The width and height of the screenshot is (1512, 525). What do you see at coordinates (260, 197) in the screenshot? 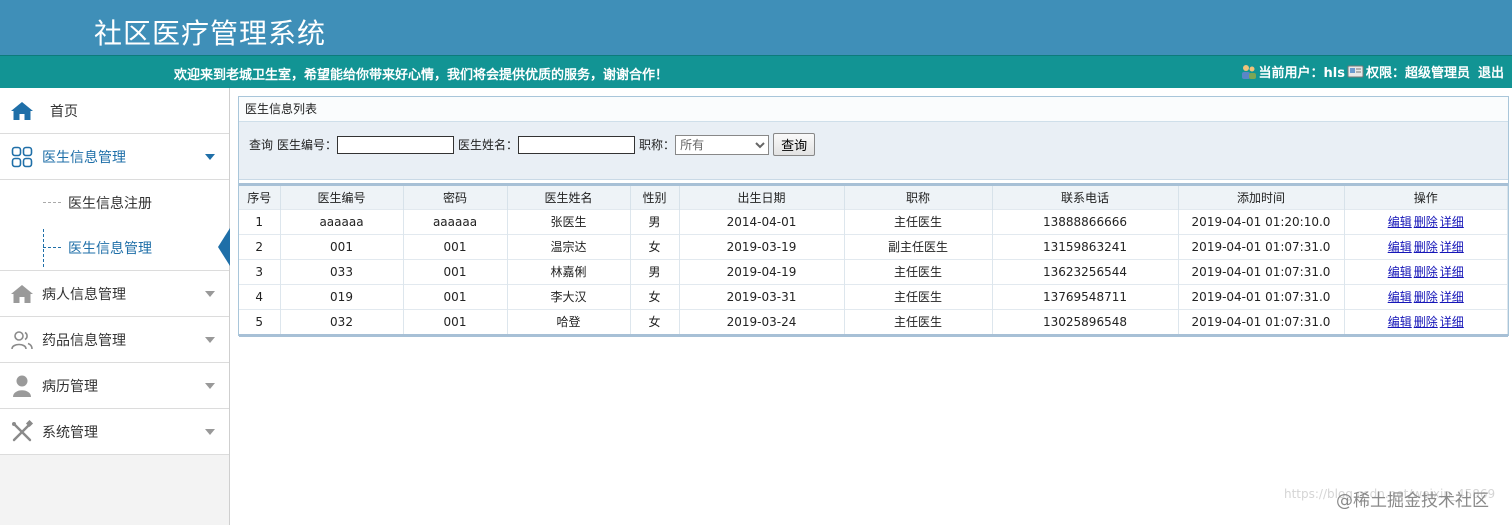
I see `column-header: 序号` at bounding box center [260, 197].